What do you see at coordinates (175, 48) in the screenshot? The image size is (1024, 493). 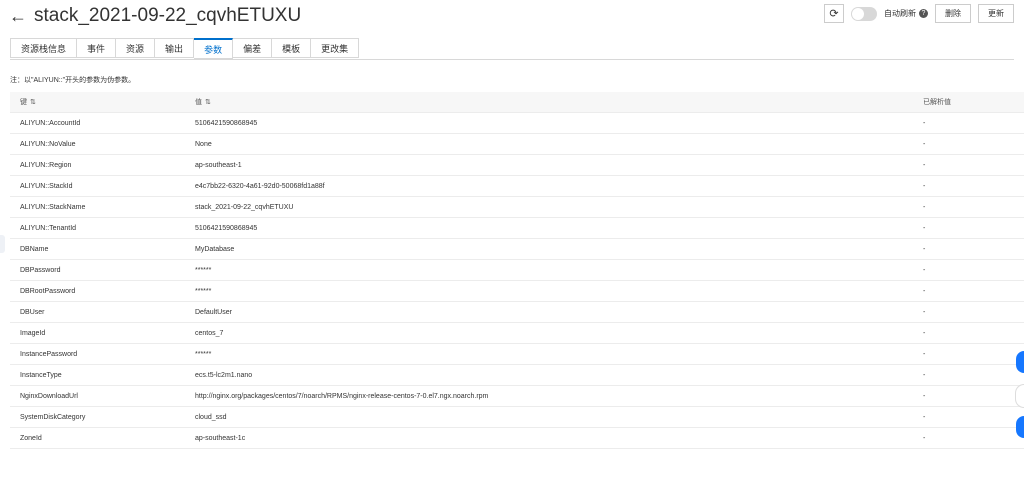 I see `tab-outputs: 输出` at bounding box center [175, 48].